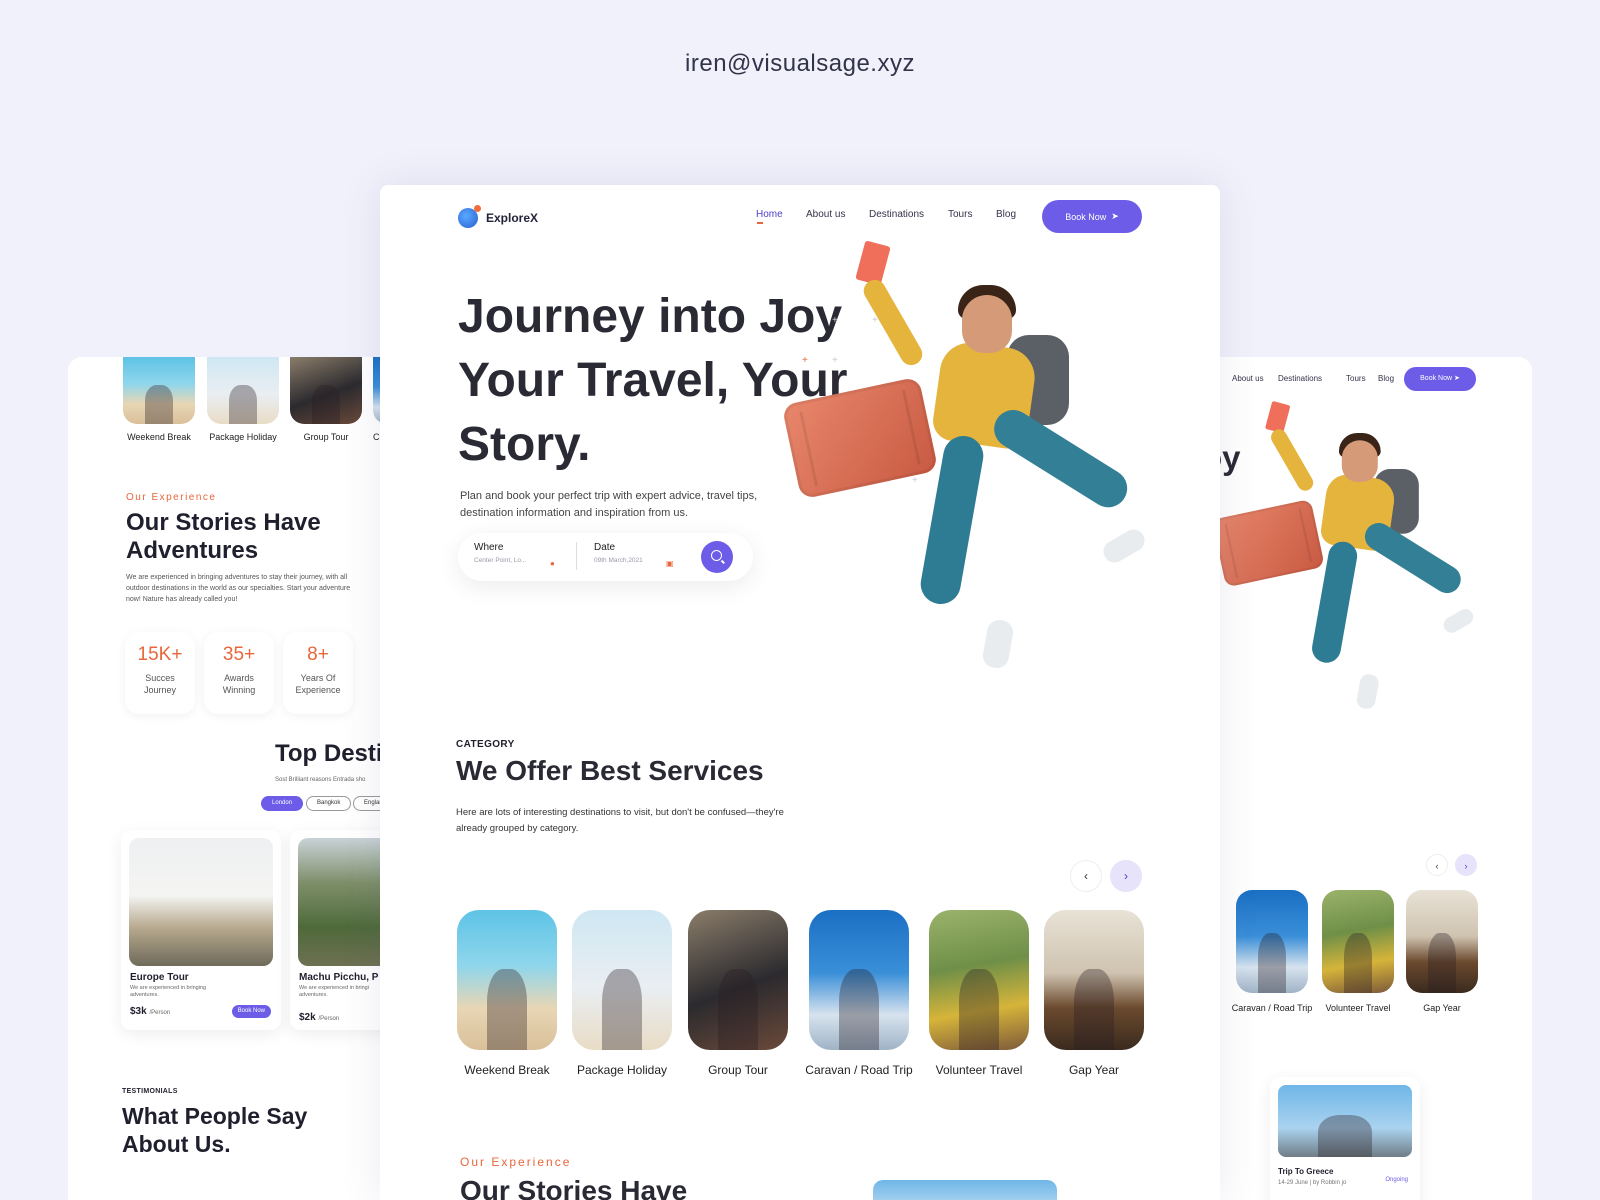 This screenshot has height=1200, width=1600. What do you see at coordinates (243, 437) in the screenshot?
I see `category-label: Package Holiday` at bounding box center [243, 437].